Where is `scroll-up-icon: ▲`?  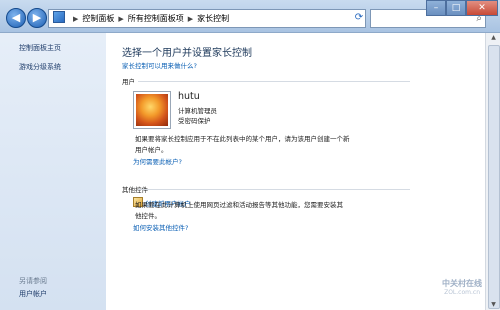 scroll-up-icon: ▲ is located at coordinates (493, 38).